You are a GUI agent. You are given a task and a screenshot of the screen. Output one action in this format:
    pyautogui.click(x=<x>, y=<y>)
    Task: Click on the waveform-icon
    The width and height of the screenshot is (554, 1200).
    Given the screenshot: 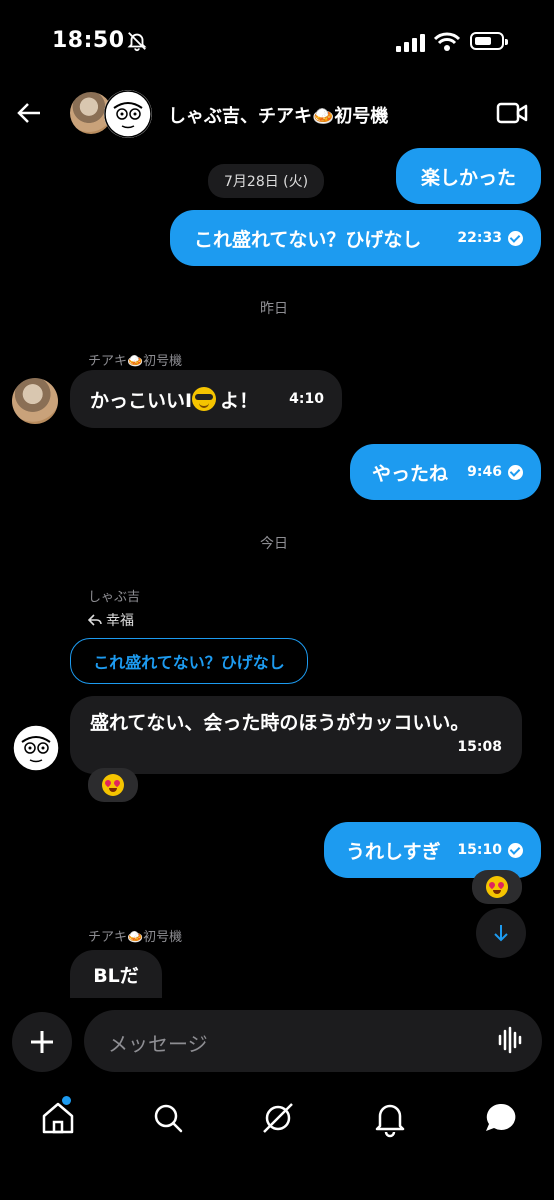 What is the action you would take?
    pyautogui.click(x=511, y=1040)
    